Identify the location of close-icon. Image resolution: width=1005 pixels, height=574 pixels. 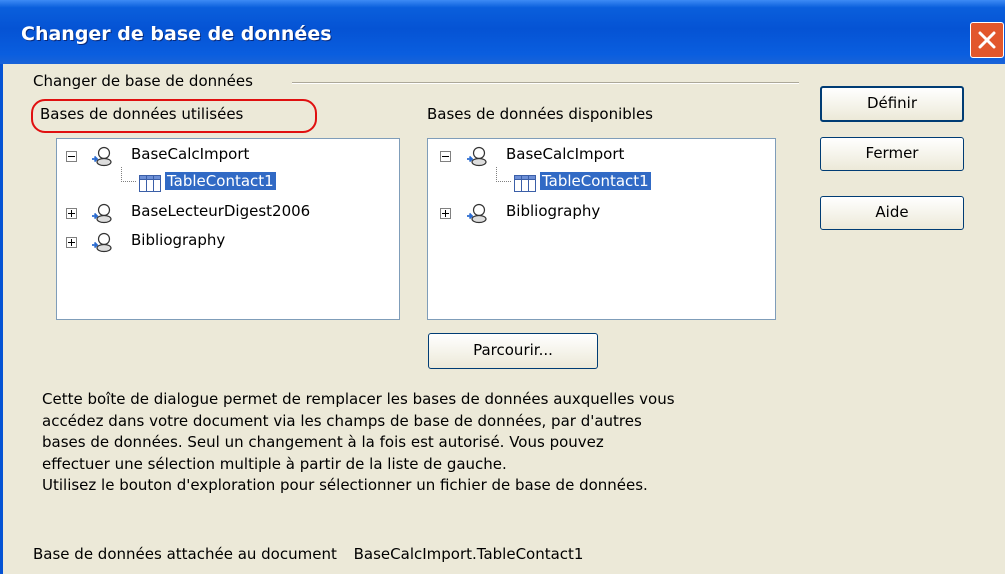
(987, 40).